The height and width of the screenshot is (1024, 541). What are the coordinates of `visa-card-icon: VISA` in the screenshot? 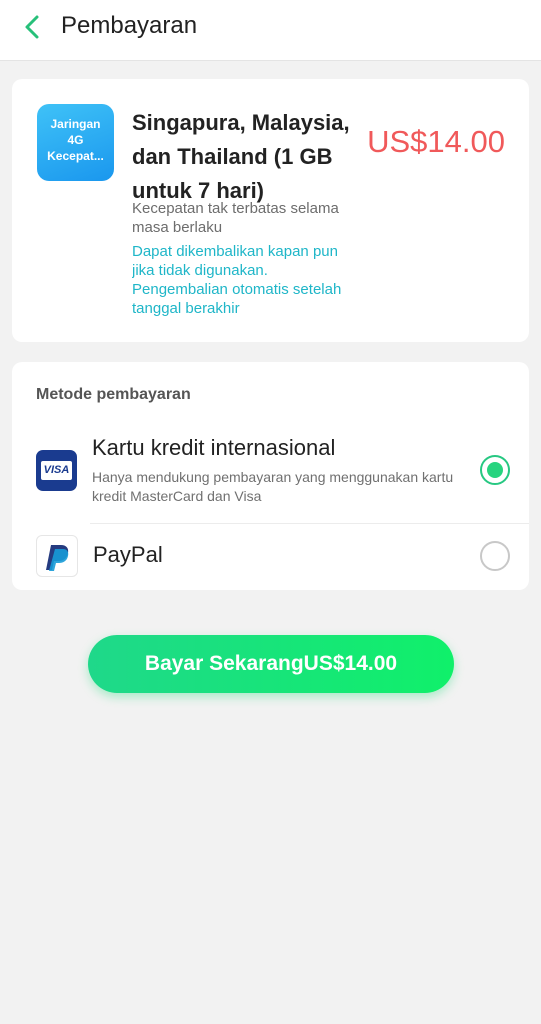 It's located at (56, 470).